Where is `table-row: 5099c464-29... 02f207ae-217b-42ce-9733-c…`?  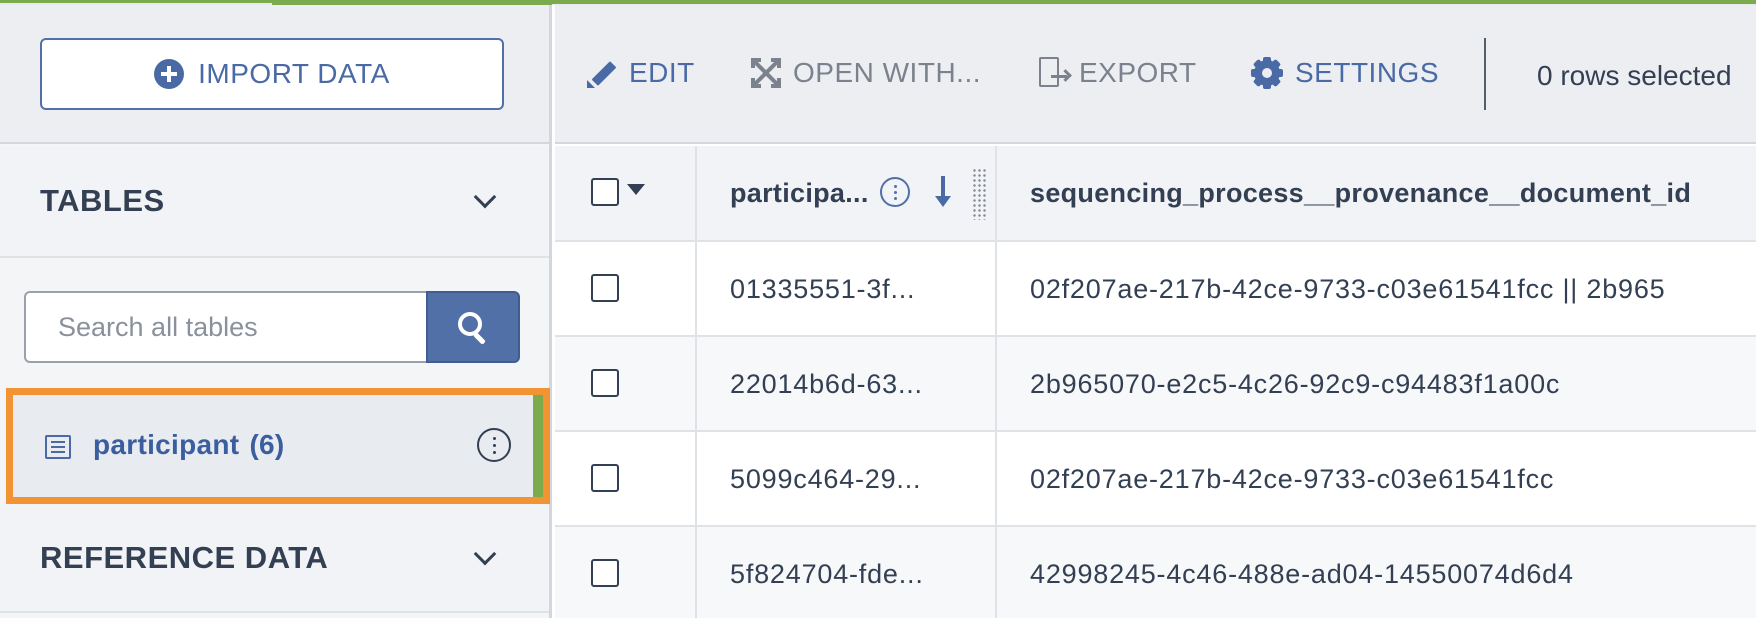
table-row: 5099c464-29... 02f207ae-217b-42ce-9733-c… is located at coordinates (1155, 479).